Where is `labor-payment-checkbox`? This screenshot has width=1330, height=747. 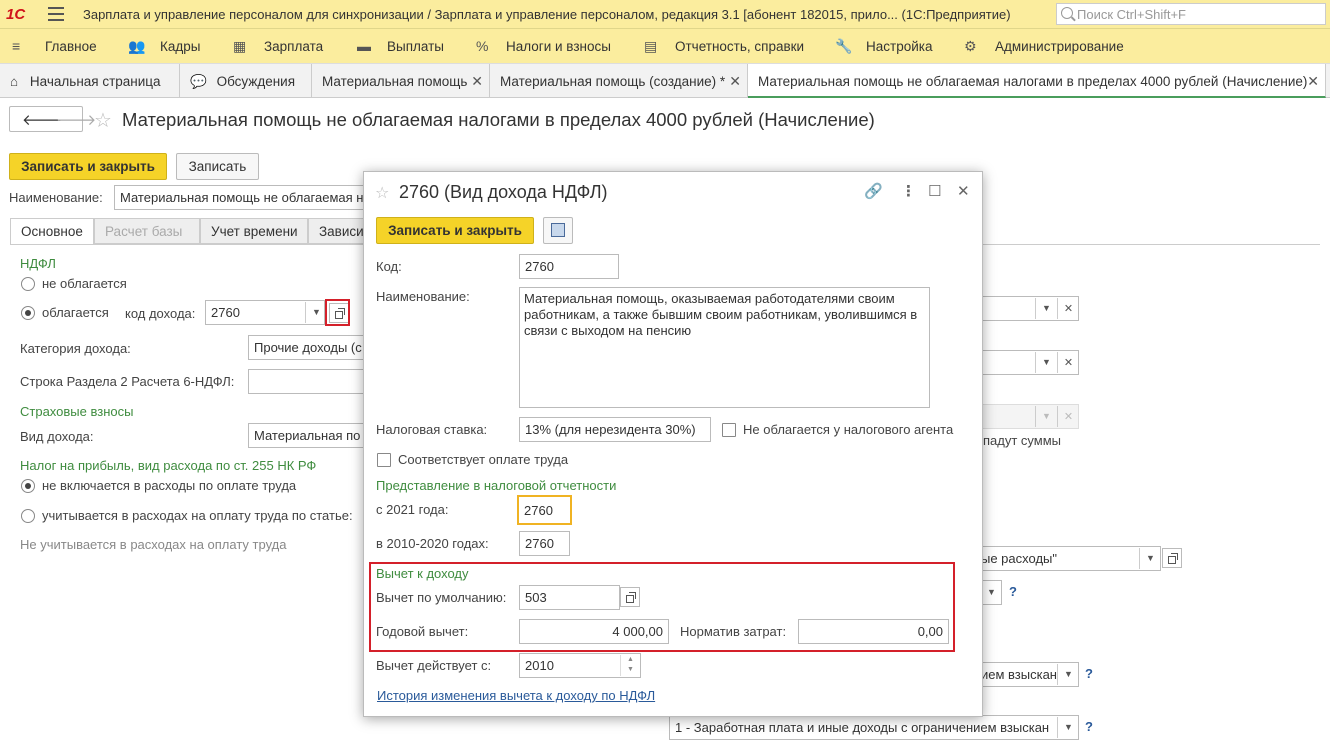 labor-payment-checkbox is located at coordinates (384, 460).